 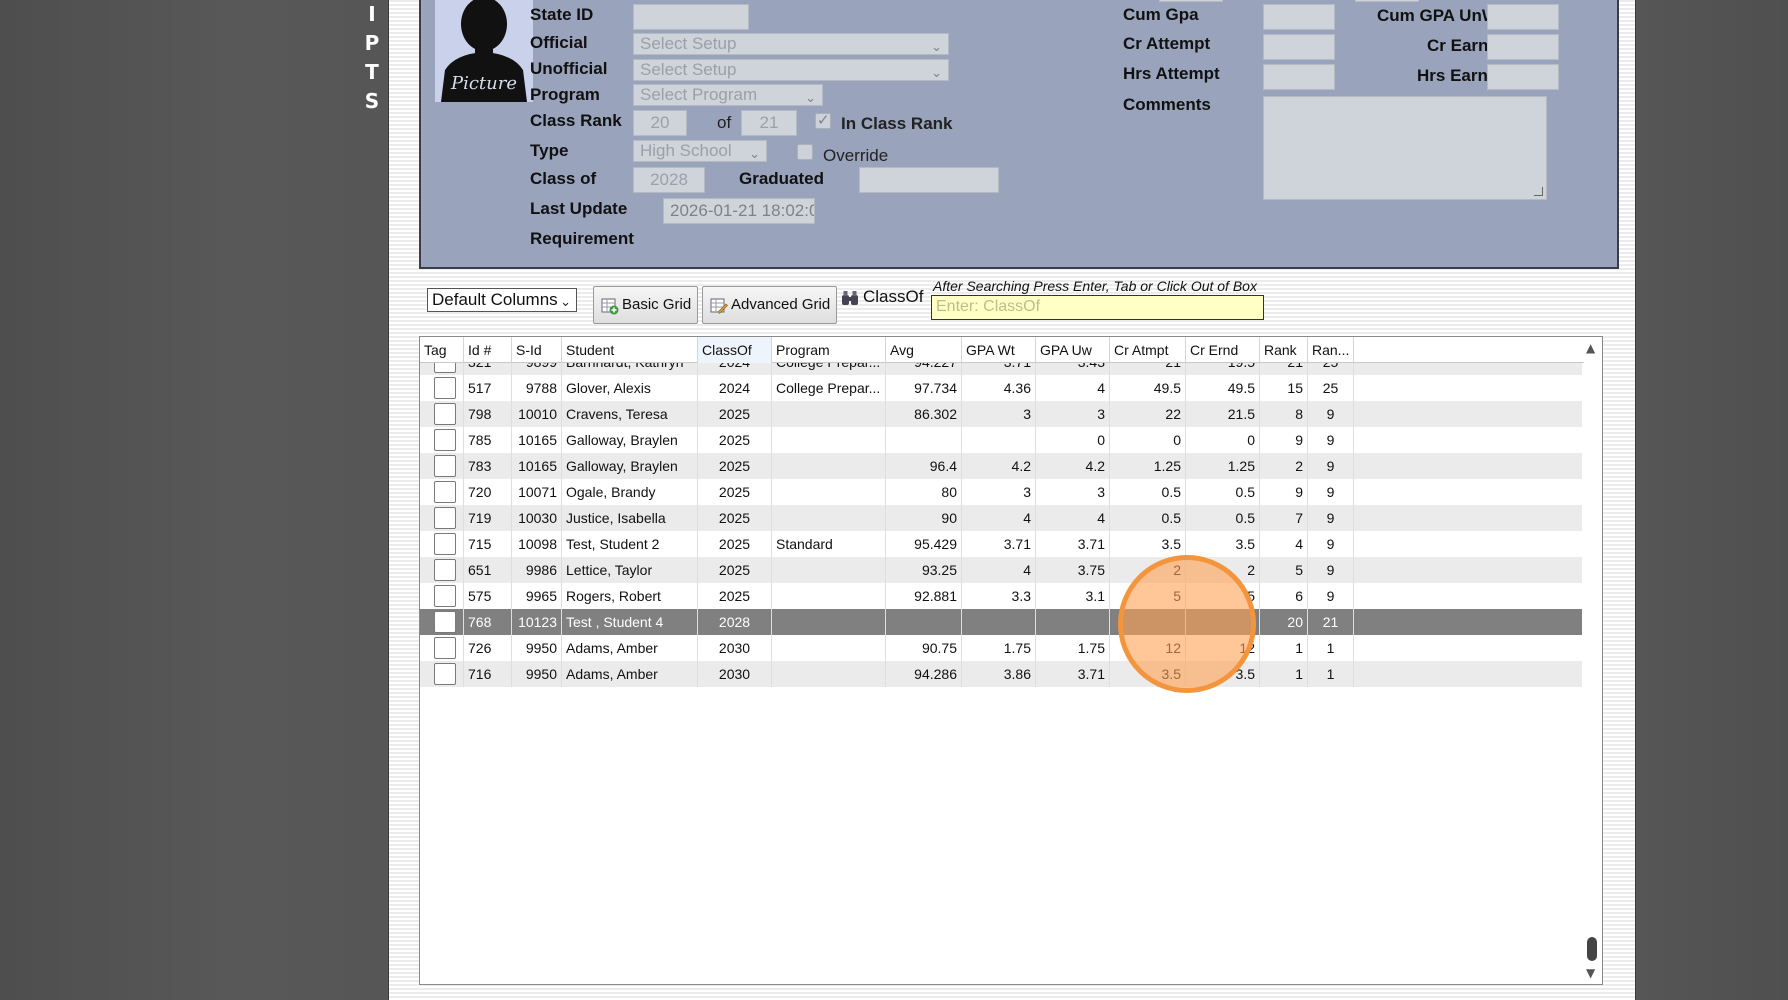 What do you see at coordinates (1002, 570) in the screenshot?
I see `table-row: 6519986Lettice, Taylor202593.2543.752259` at bounding box center [1002, 570].